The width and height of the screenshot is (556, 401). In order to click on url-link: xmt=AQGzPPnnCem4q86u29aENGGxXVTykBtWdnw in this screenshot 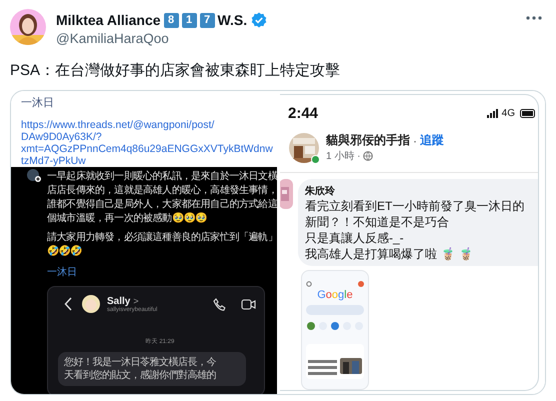, I will do `click(149, 149)`.